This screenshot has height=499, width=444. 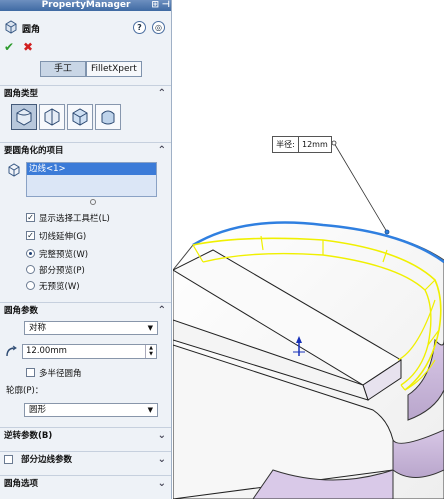 I want to click on no-preview-label: 无预览(W), so click(x=59, y=286).